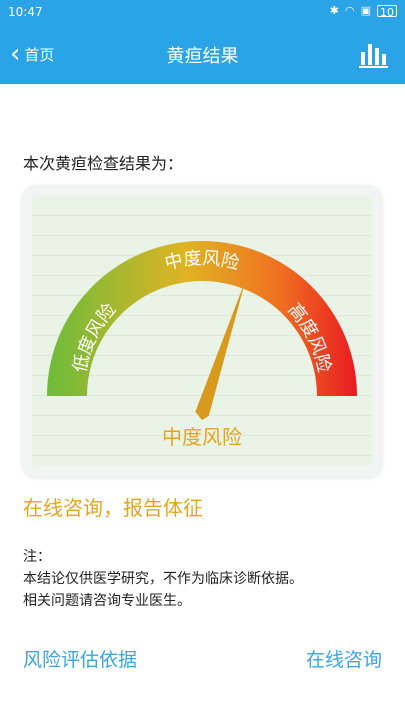 The height and width of the screenshot is (720, 405). What do you see at coordinates (202, 12) in the screenshot?
I see `status-bar: 10:47 ✱ ◠ ▣ 10` at bounding box center [202, 12].